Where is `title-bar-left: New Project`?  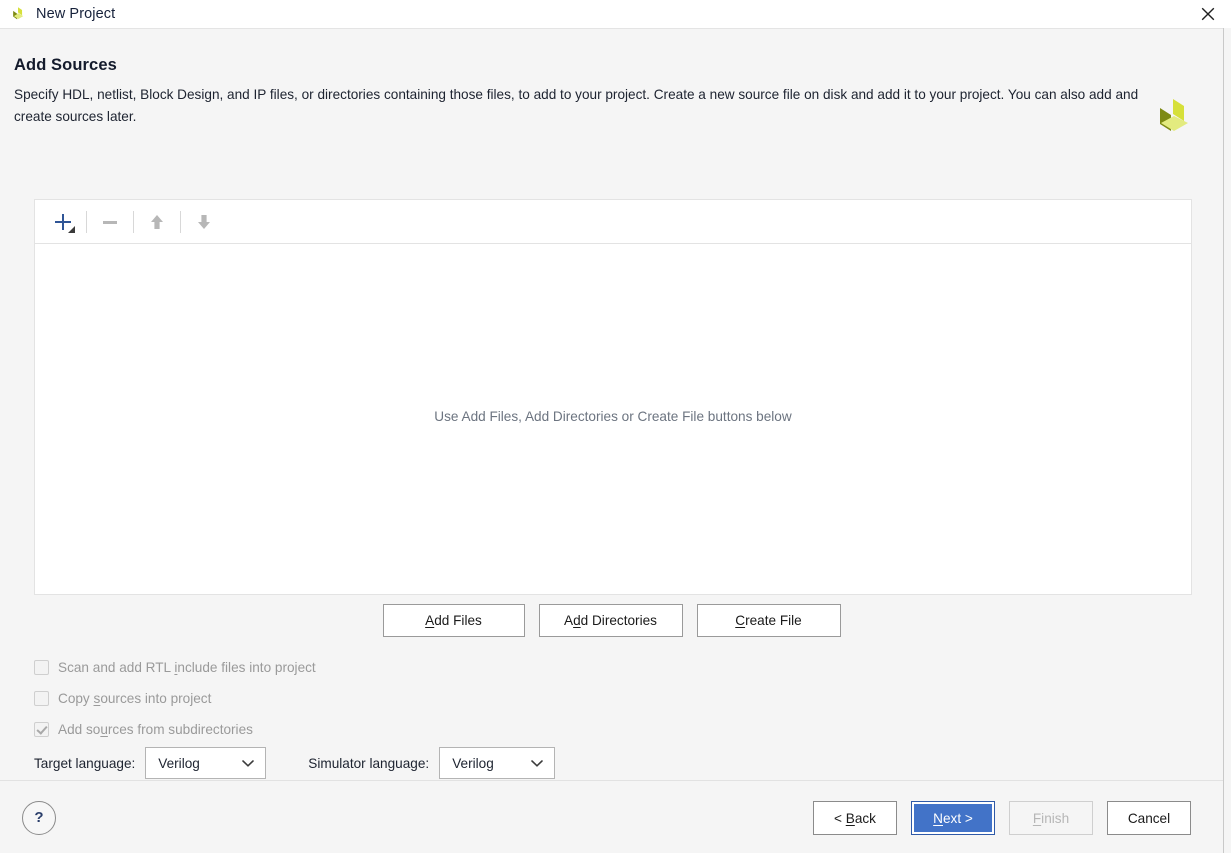 title-bar-left: New Project is located at coordinates (57, 14).